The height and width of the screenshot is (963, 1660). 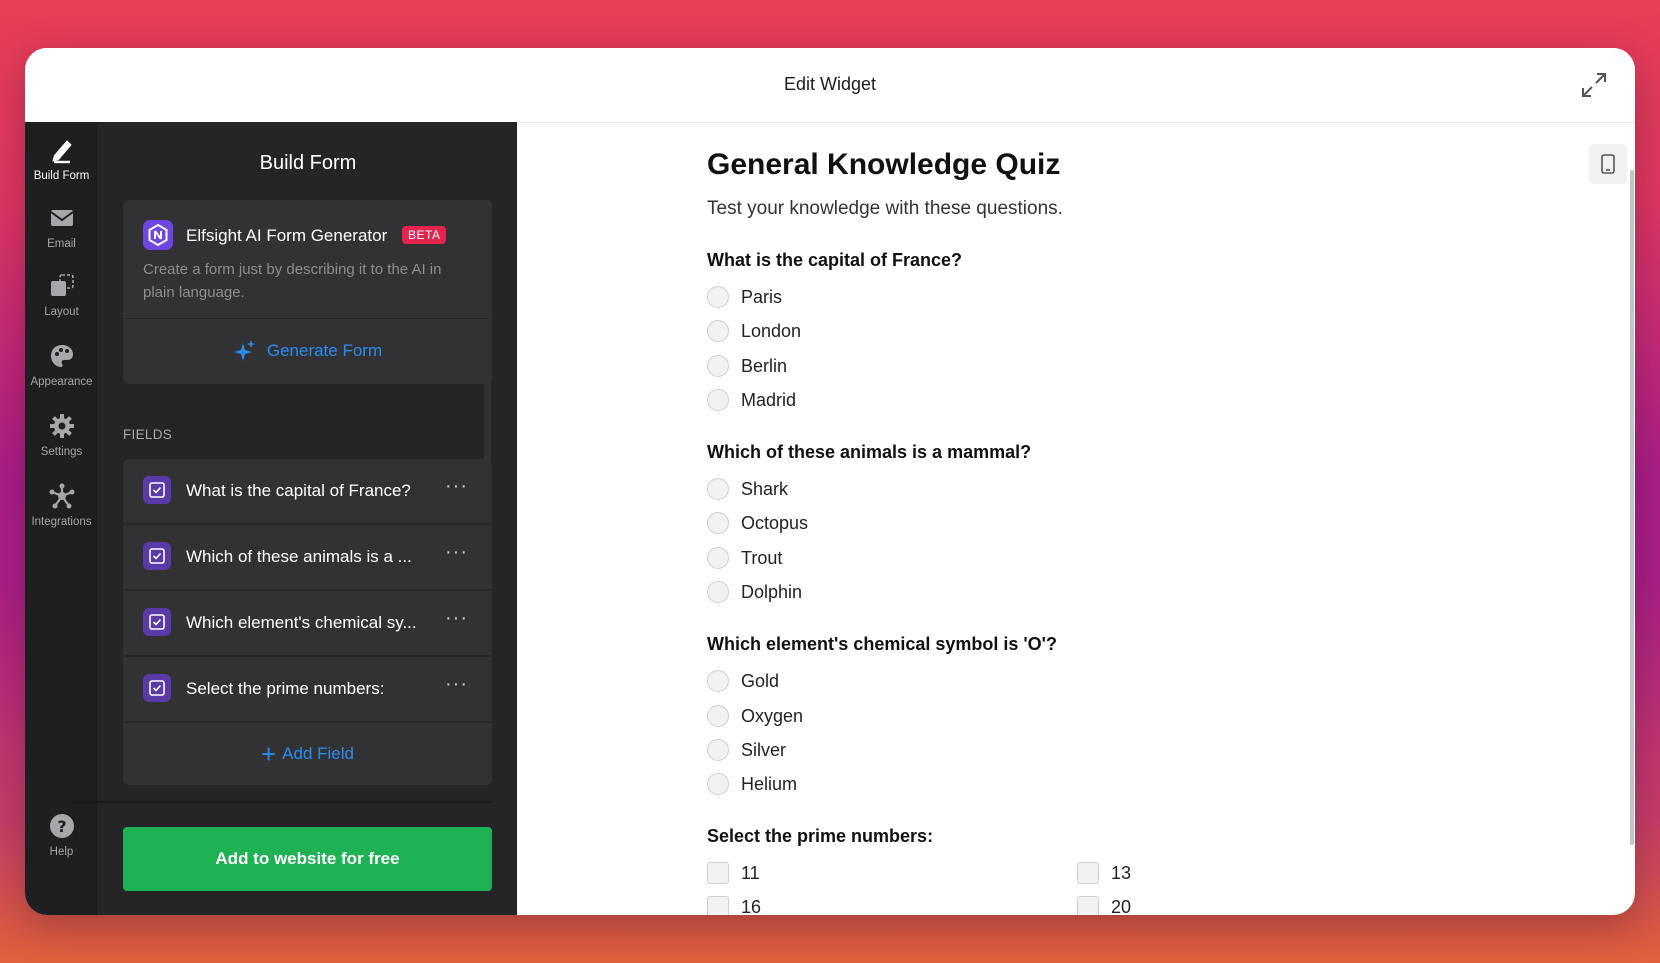 What do you see at coordinates (1632, 507) in the screenshot?
I see `preview-scrollbar` at bounding box center [1632, 507].